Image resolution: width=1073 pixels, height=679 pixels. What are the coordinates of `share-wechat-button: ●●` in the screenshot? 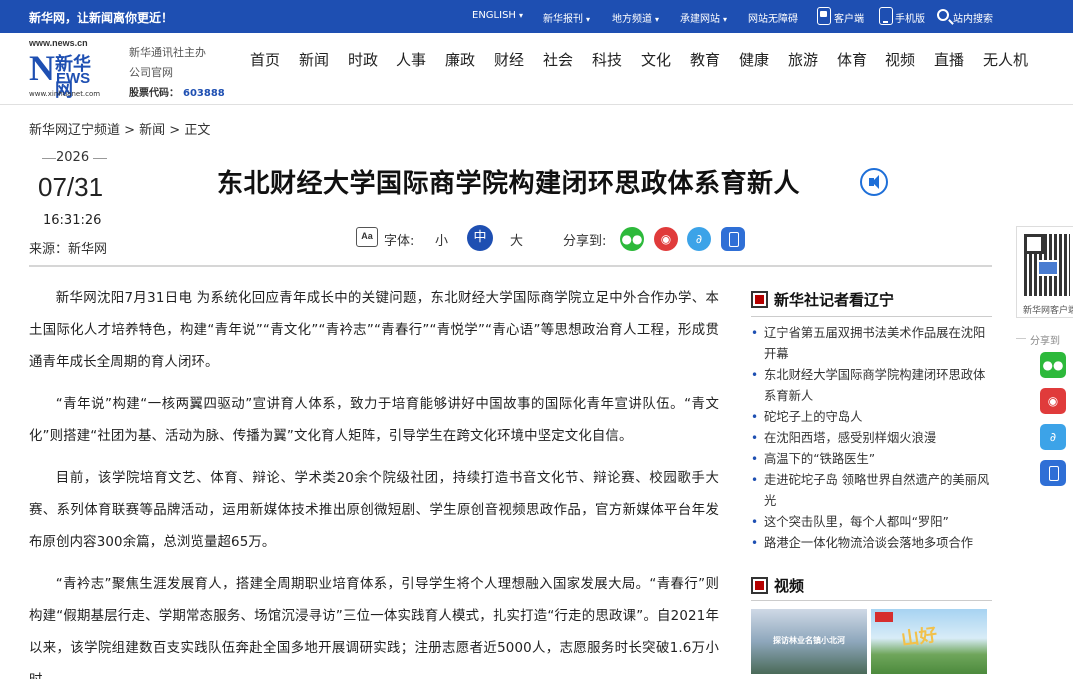 It's located at (632, 239).